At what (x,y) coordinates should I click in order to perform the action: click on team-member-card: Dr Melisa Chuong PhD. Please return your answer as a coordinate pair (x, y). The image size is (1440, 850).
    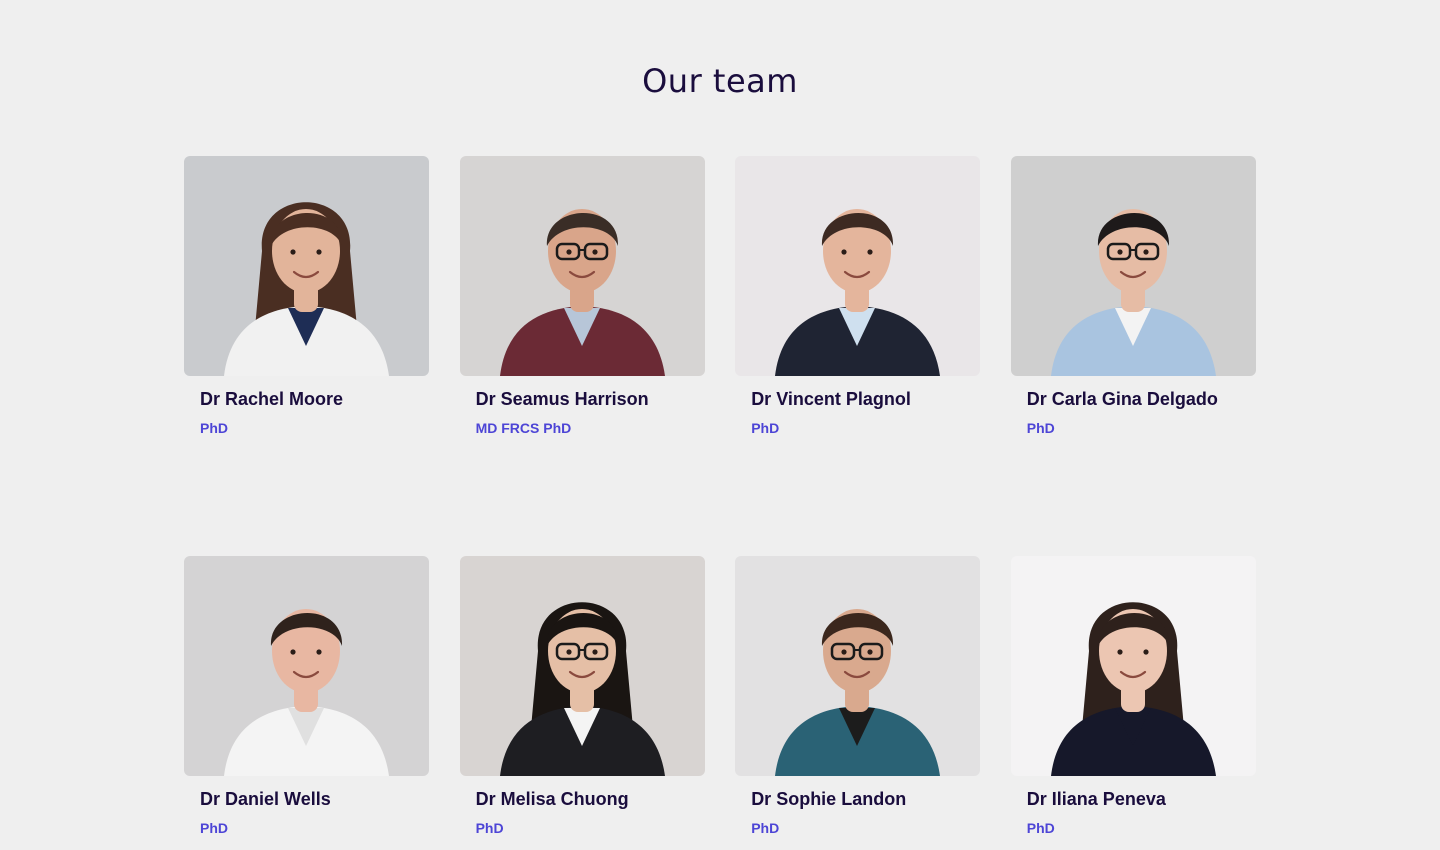
    Looking at the image, I should click on (582, 696).